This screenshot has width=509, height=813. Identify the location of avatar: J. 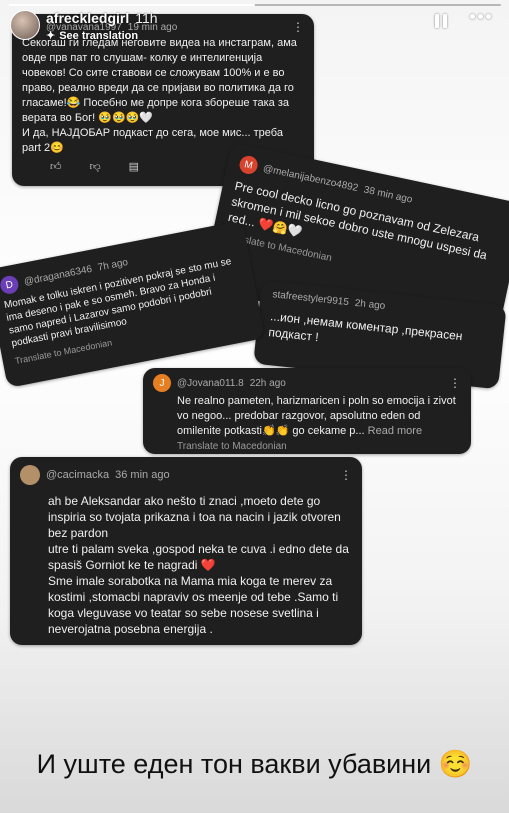
(162, 383).